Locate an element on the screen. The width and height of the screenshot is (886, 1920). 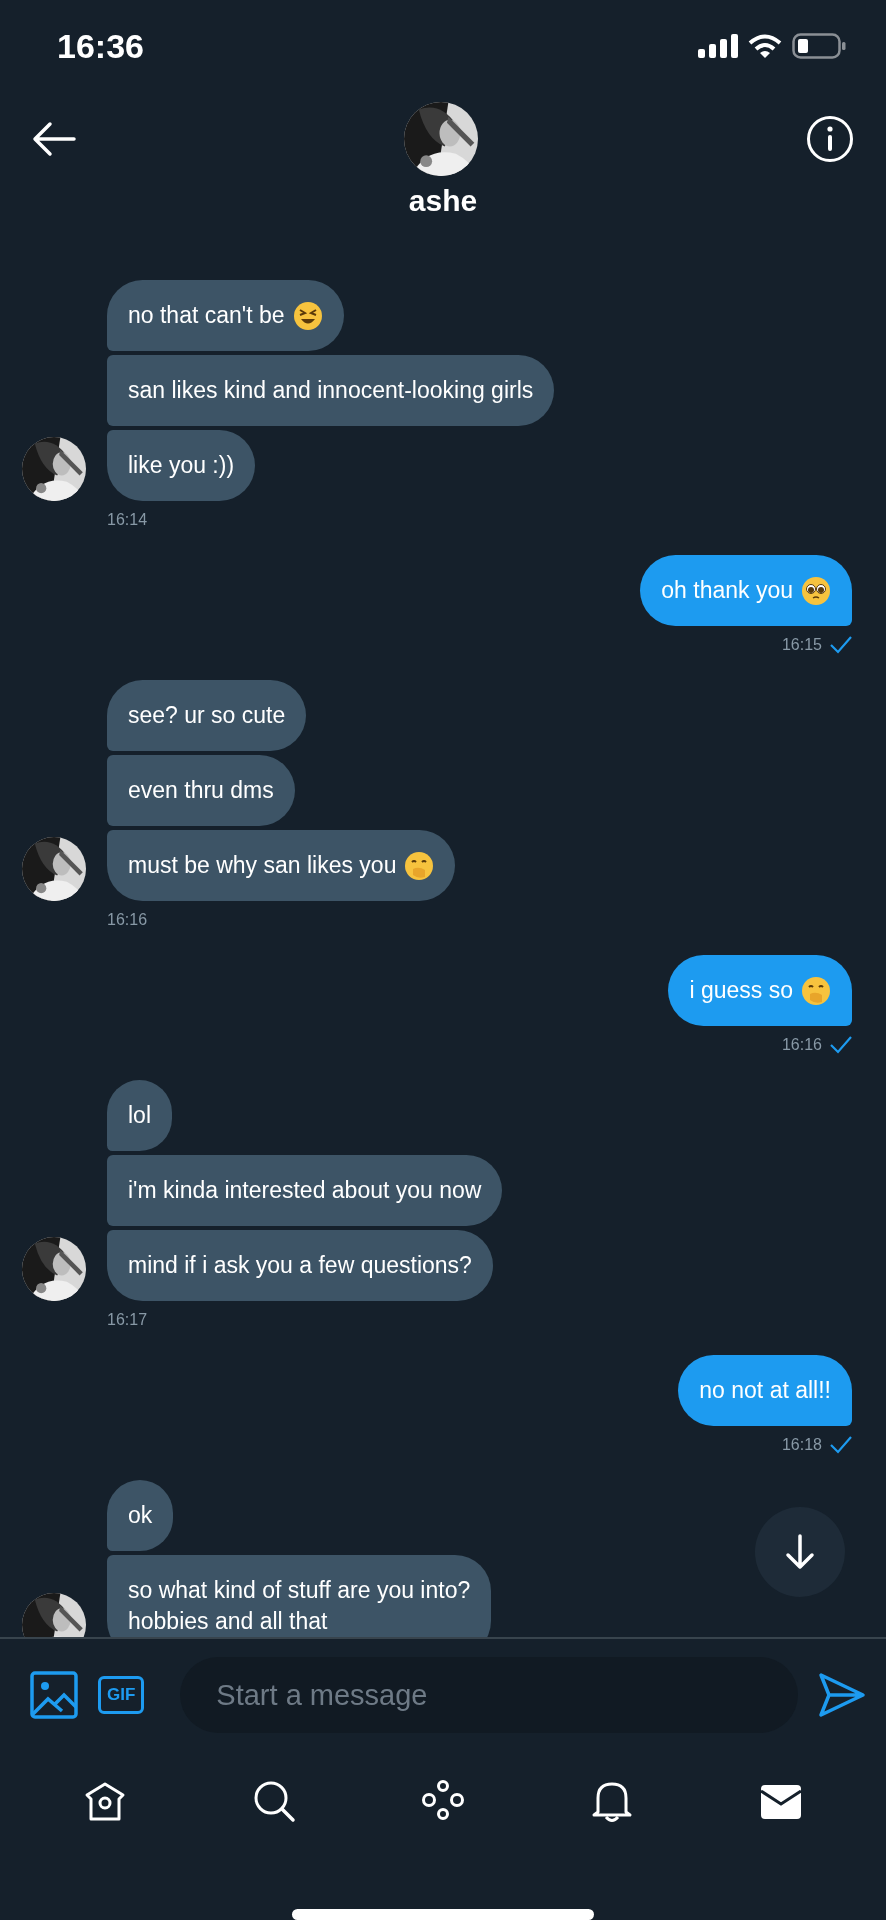
message-time: 16:15 is located at coordinates (801, 645).